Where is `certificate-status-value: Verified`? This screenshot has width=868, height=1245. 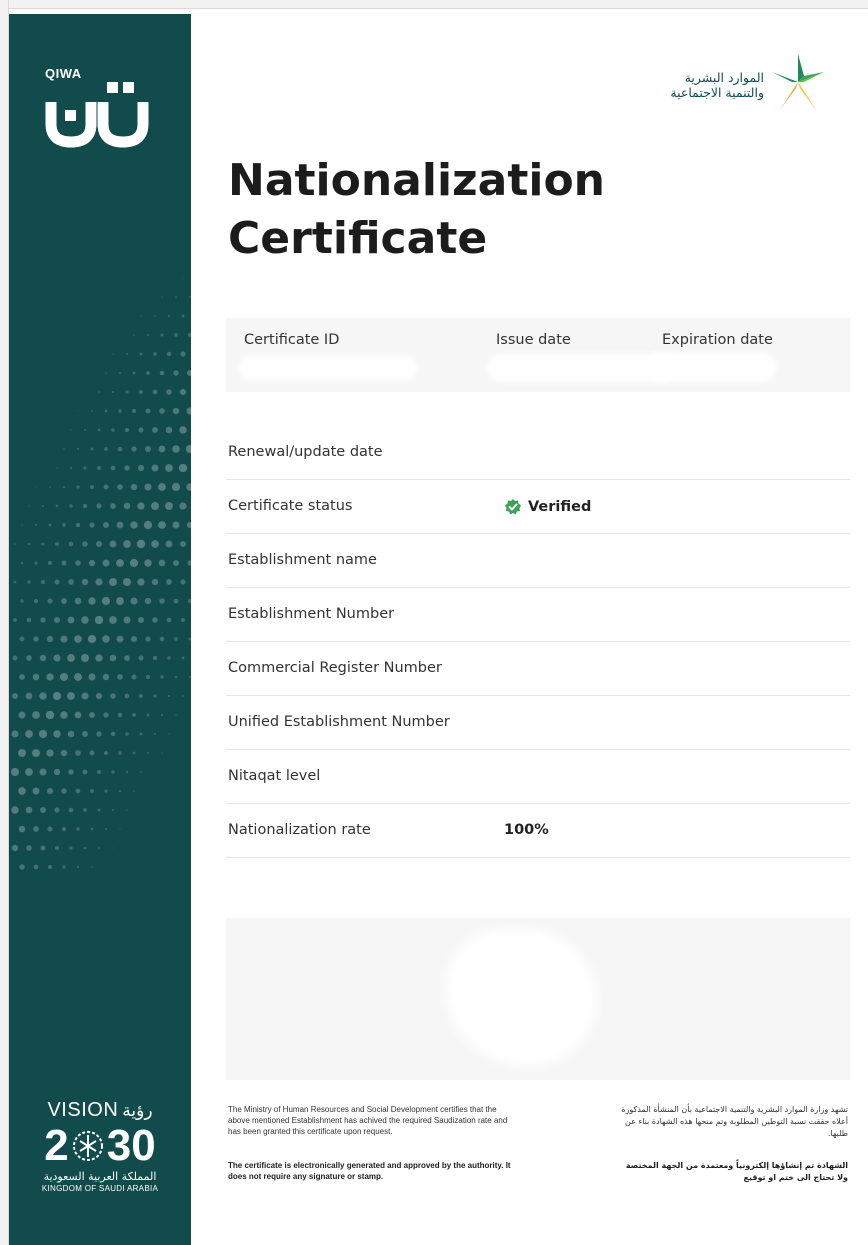
certificate-status-value: Verified is located at coordinates (547, 507).